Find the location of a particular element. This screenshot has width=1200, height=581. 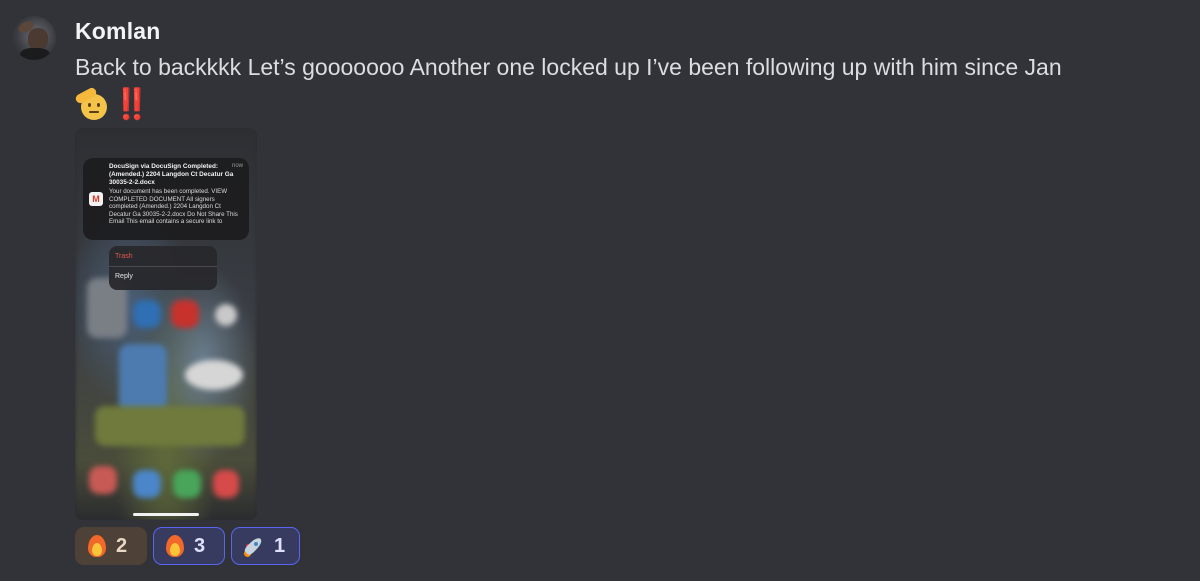

reaction-fire-selected: 3 is located at coordinates (189, 546).